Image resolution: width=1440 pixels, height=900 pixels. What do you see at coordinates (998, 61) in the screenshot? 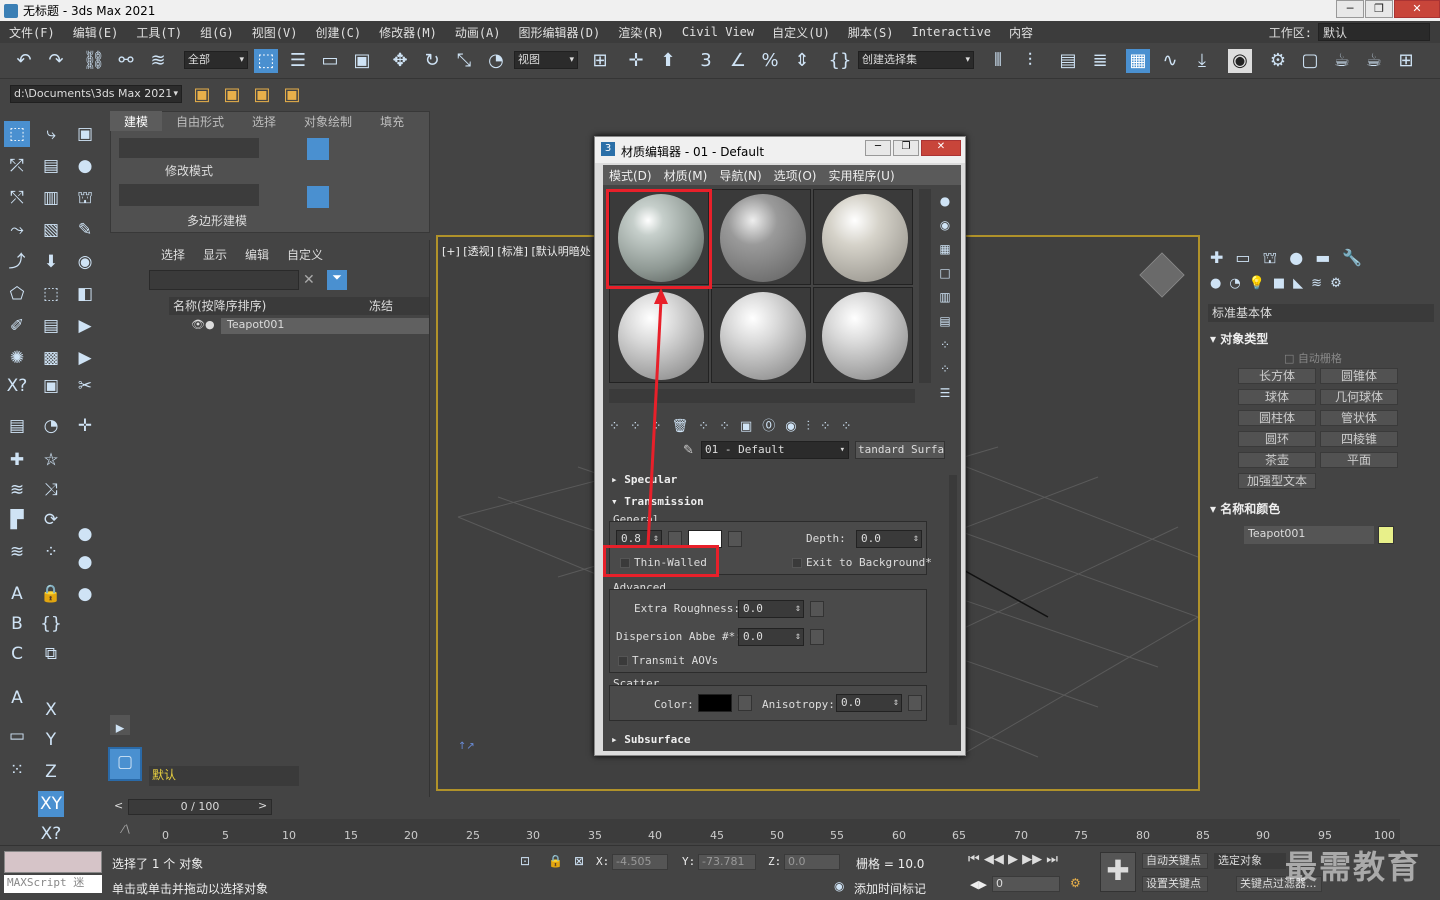
I see `mirror-icon: ⫴` at bounding box center [998, 61].